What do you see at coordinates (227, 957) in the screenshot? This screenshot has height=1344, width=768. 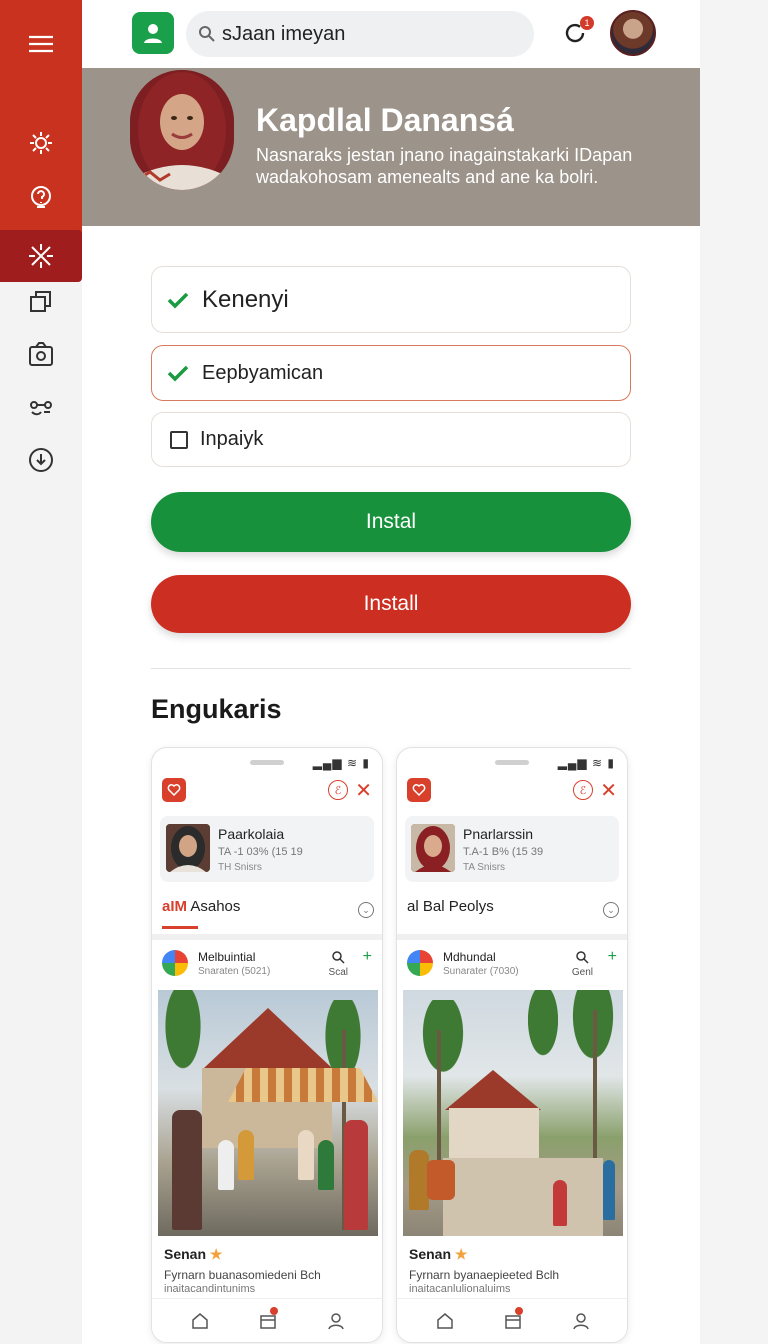 I see `post-author: Melbuintial` at bounding box center [227, 957].